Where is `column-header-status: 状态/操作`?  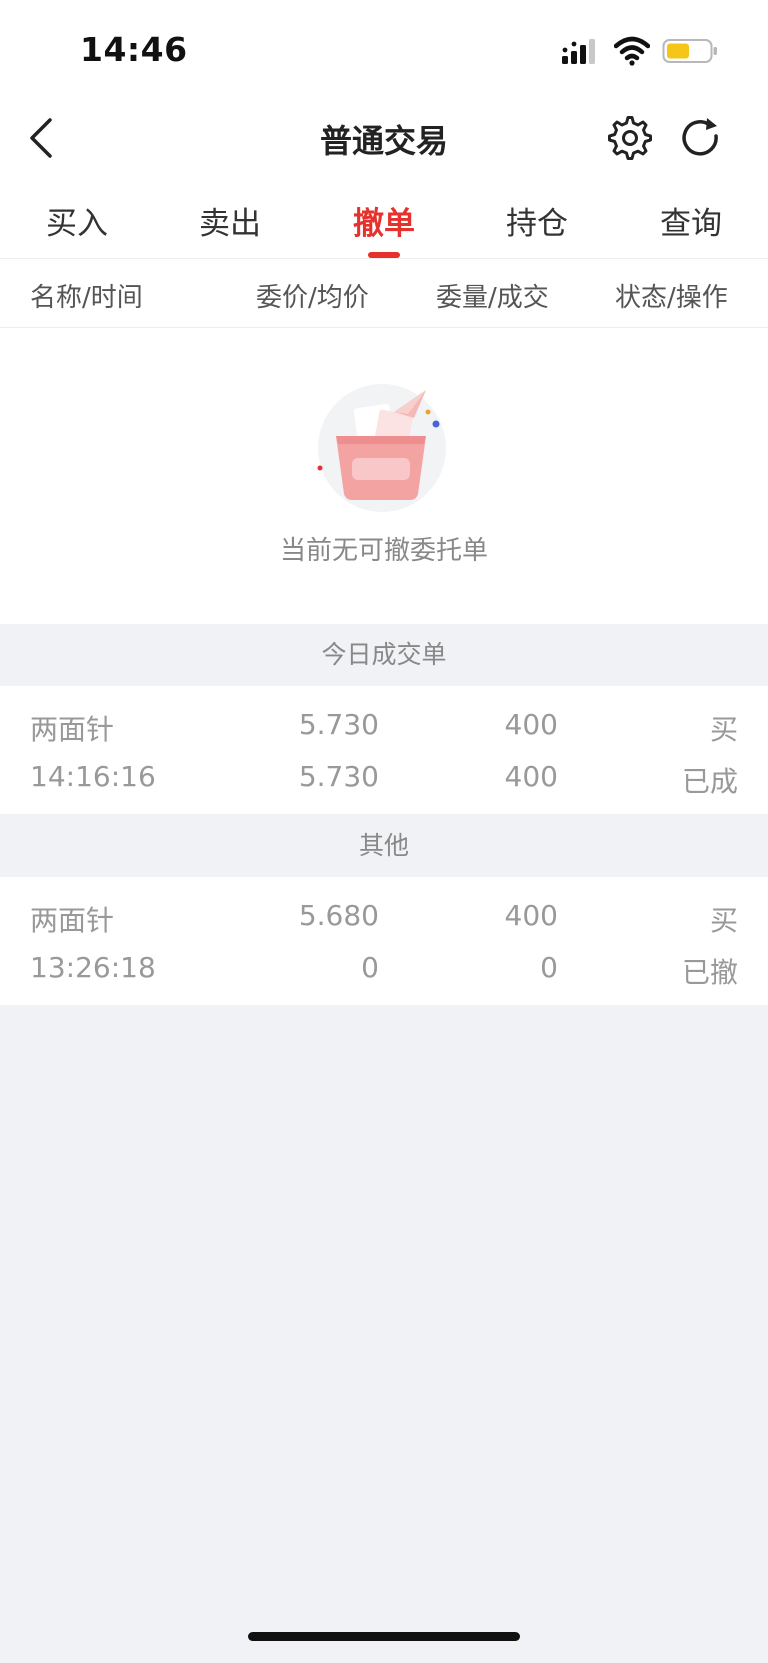 column-header-status: 状态/操作 is located at coordinates (671, 298).